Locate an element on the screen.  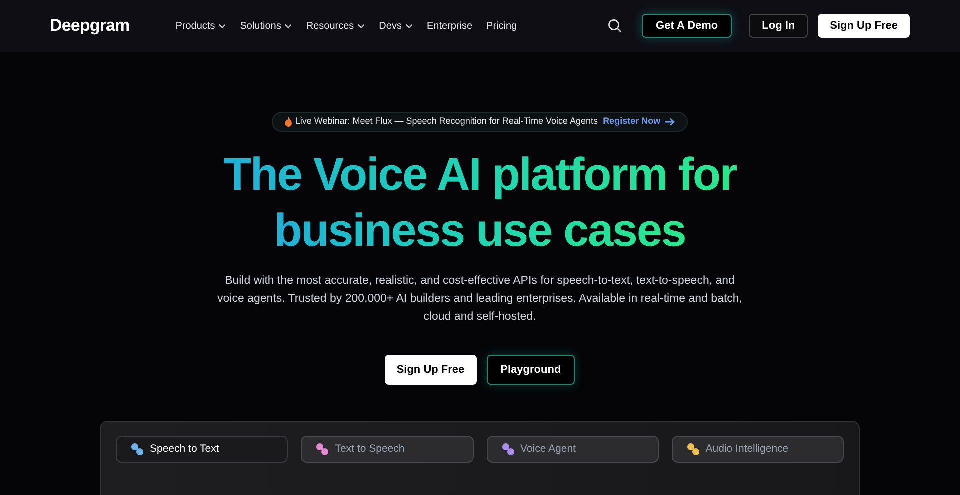
nav-link: Enterprise is located at coordinates (449, 26).